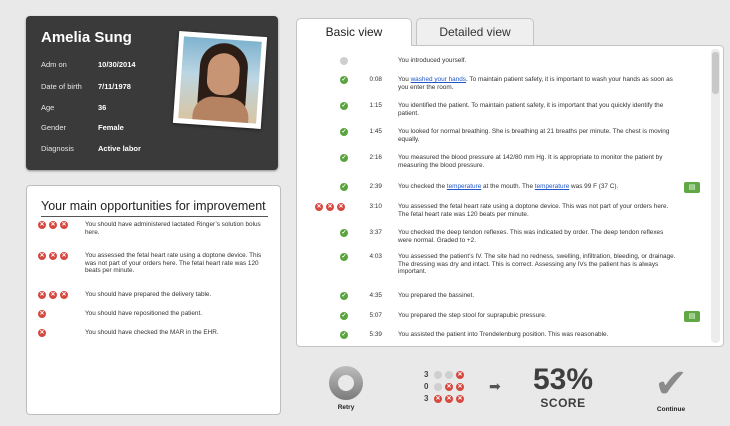  What do you see at coordinates (354, 32) in the screenshot?
I see `tab-basic-view: Basic view` at bounding box center [354, 32].